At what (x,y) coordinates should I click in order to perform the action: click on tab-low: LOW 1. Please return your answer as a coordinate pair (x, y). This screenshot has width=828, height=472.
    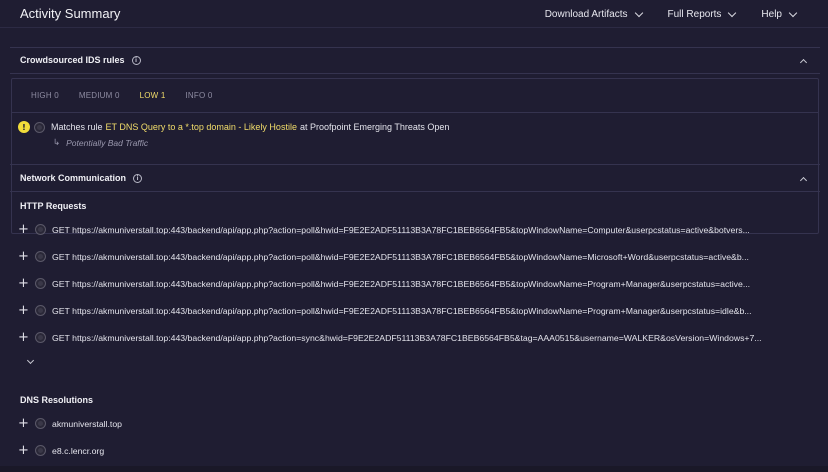
    Looking at the image, I should click on (153, 95).